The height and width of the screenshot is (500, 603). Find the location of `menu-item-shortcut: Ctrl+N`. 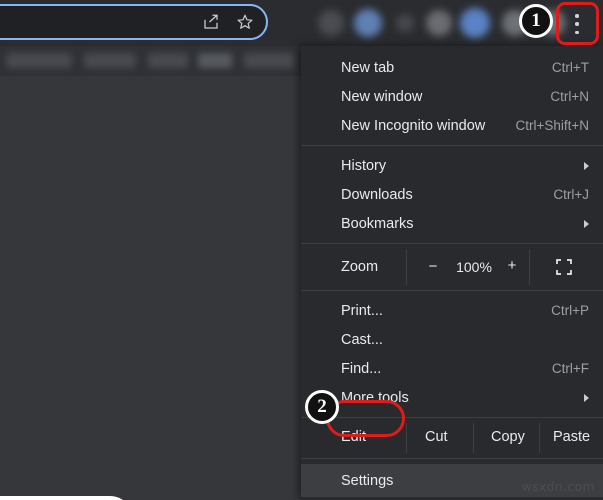

menu-item-shortcut: Ctrl+N is located at coordinates (569, 96).